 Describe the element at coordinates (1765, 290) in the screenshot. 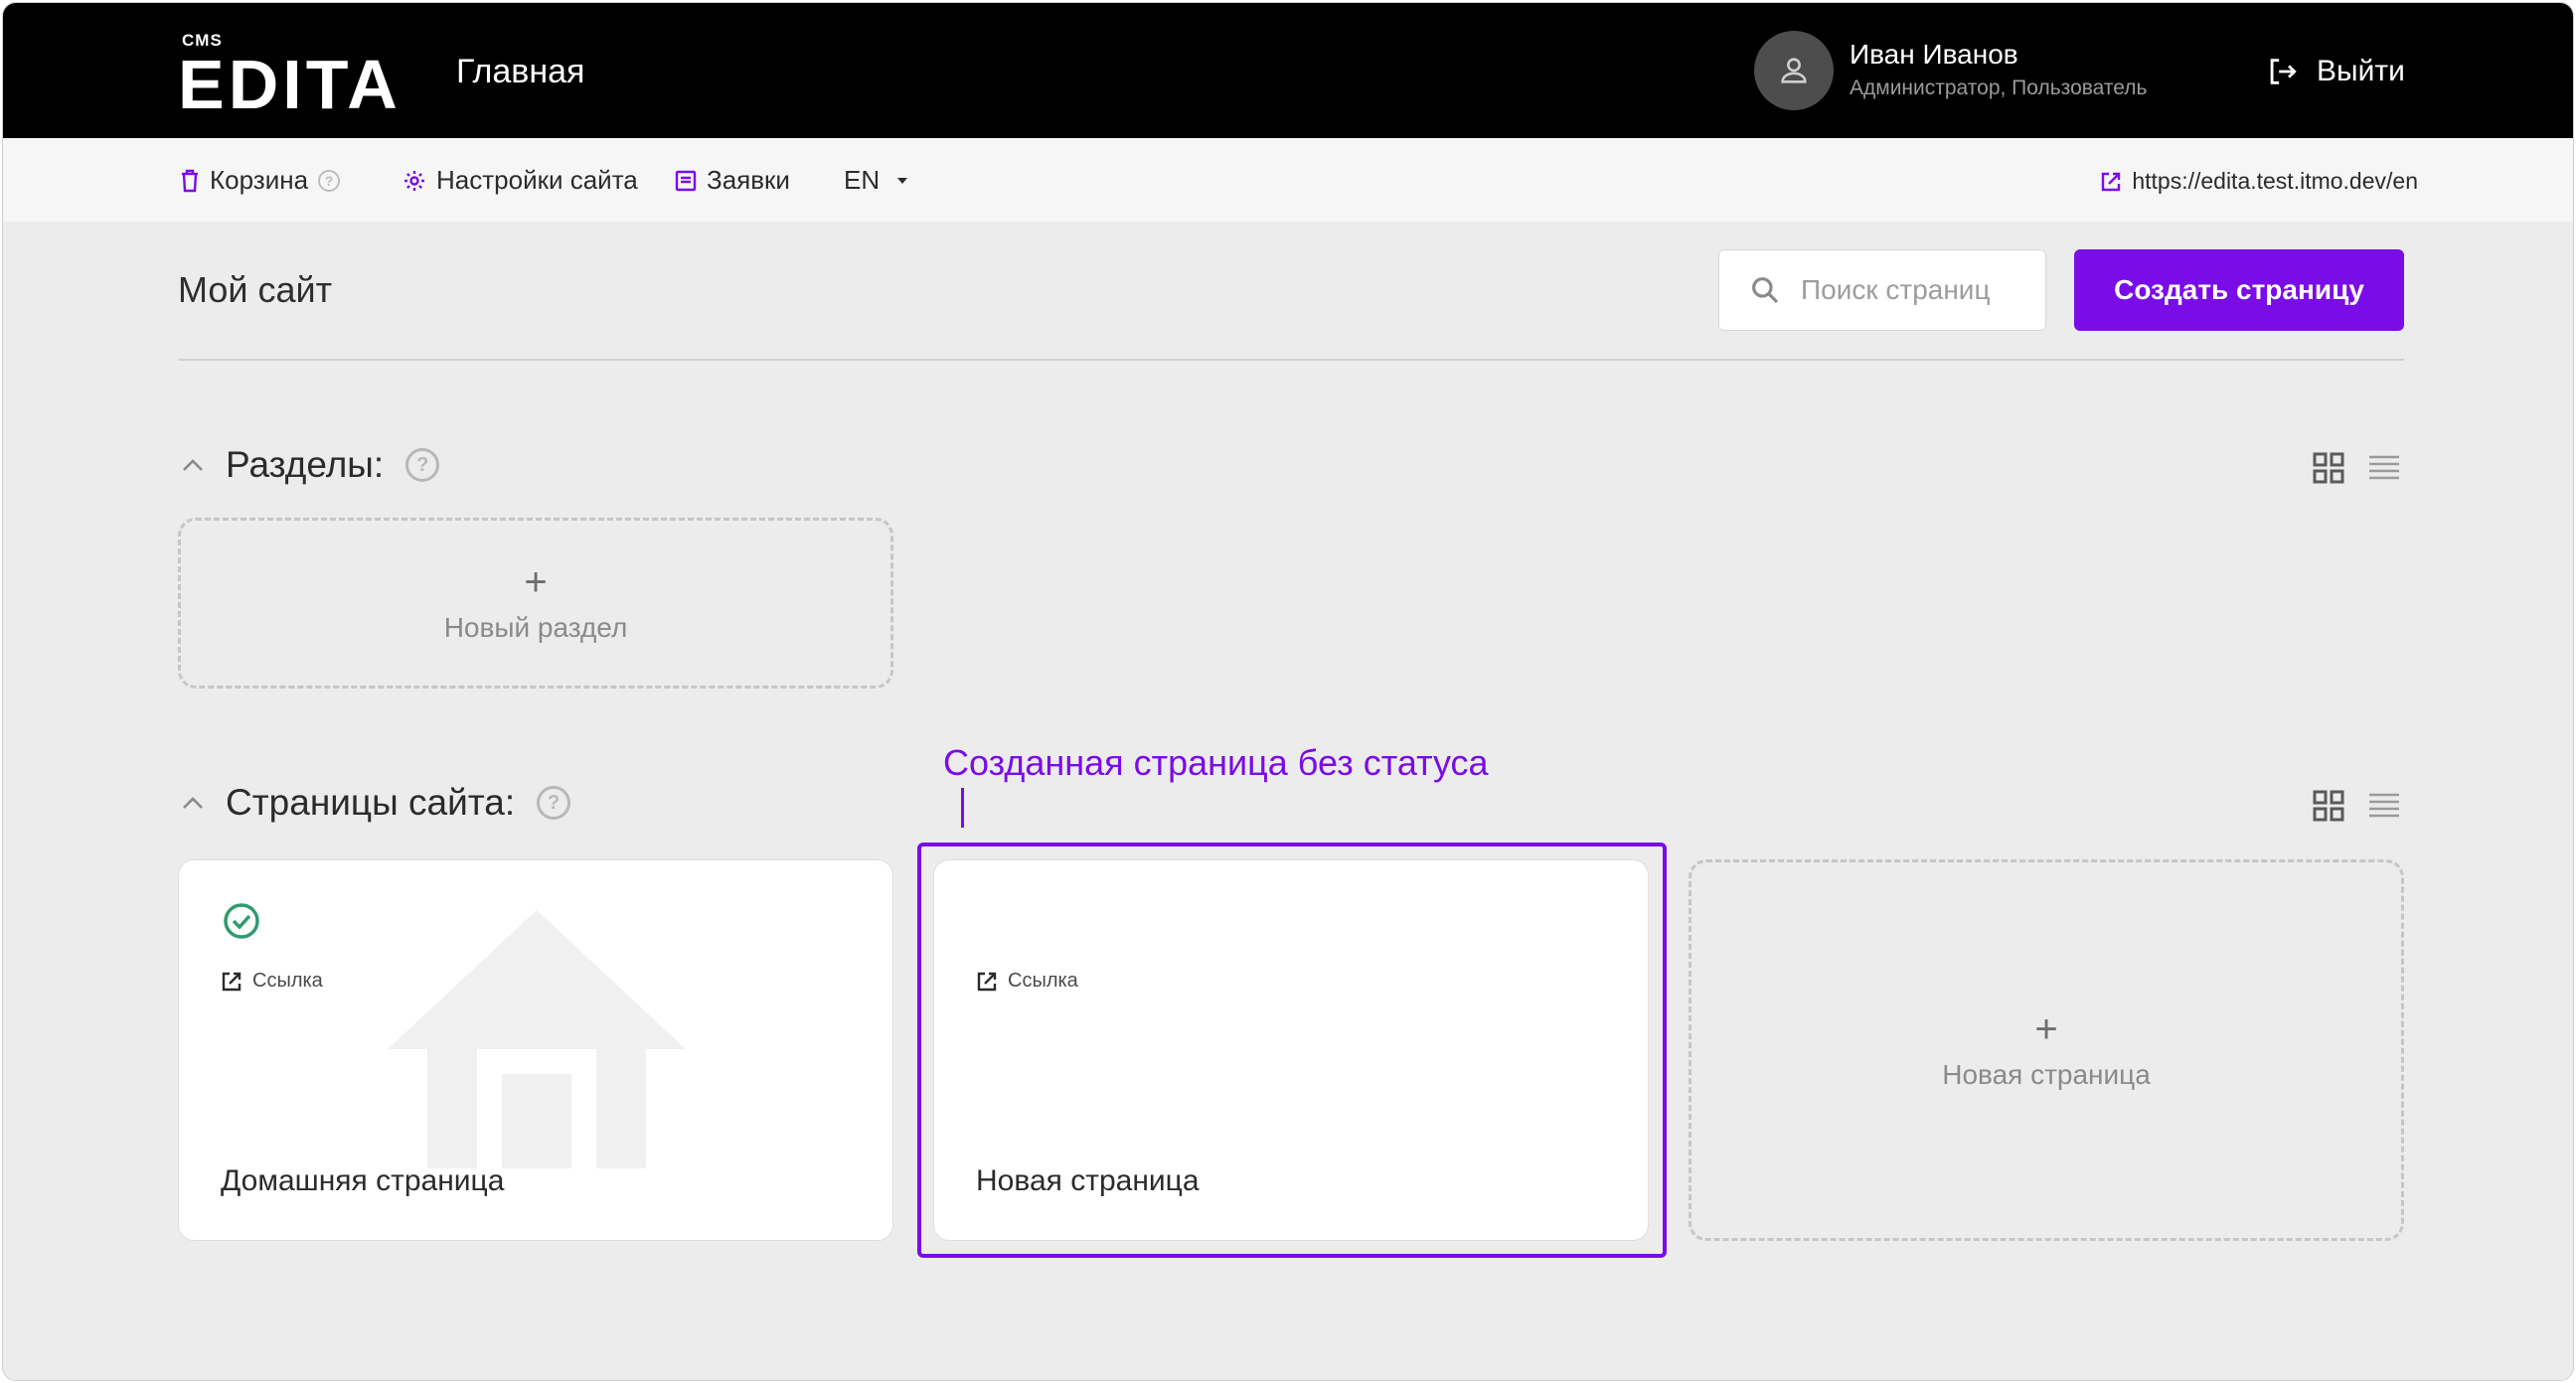

I see `search-icon` at that location.